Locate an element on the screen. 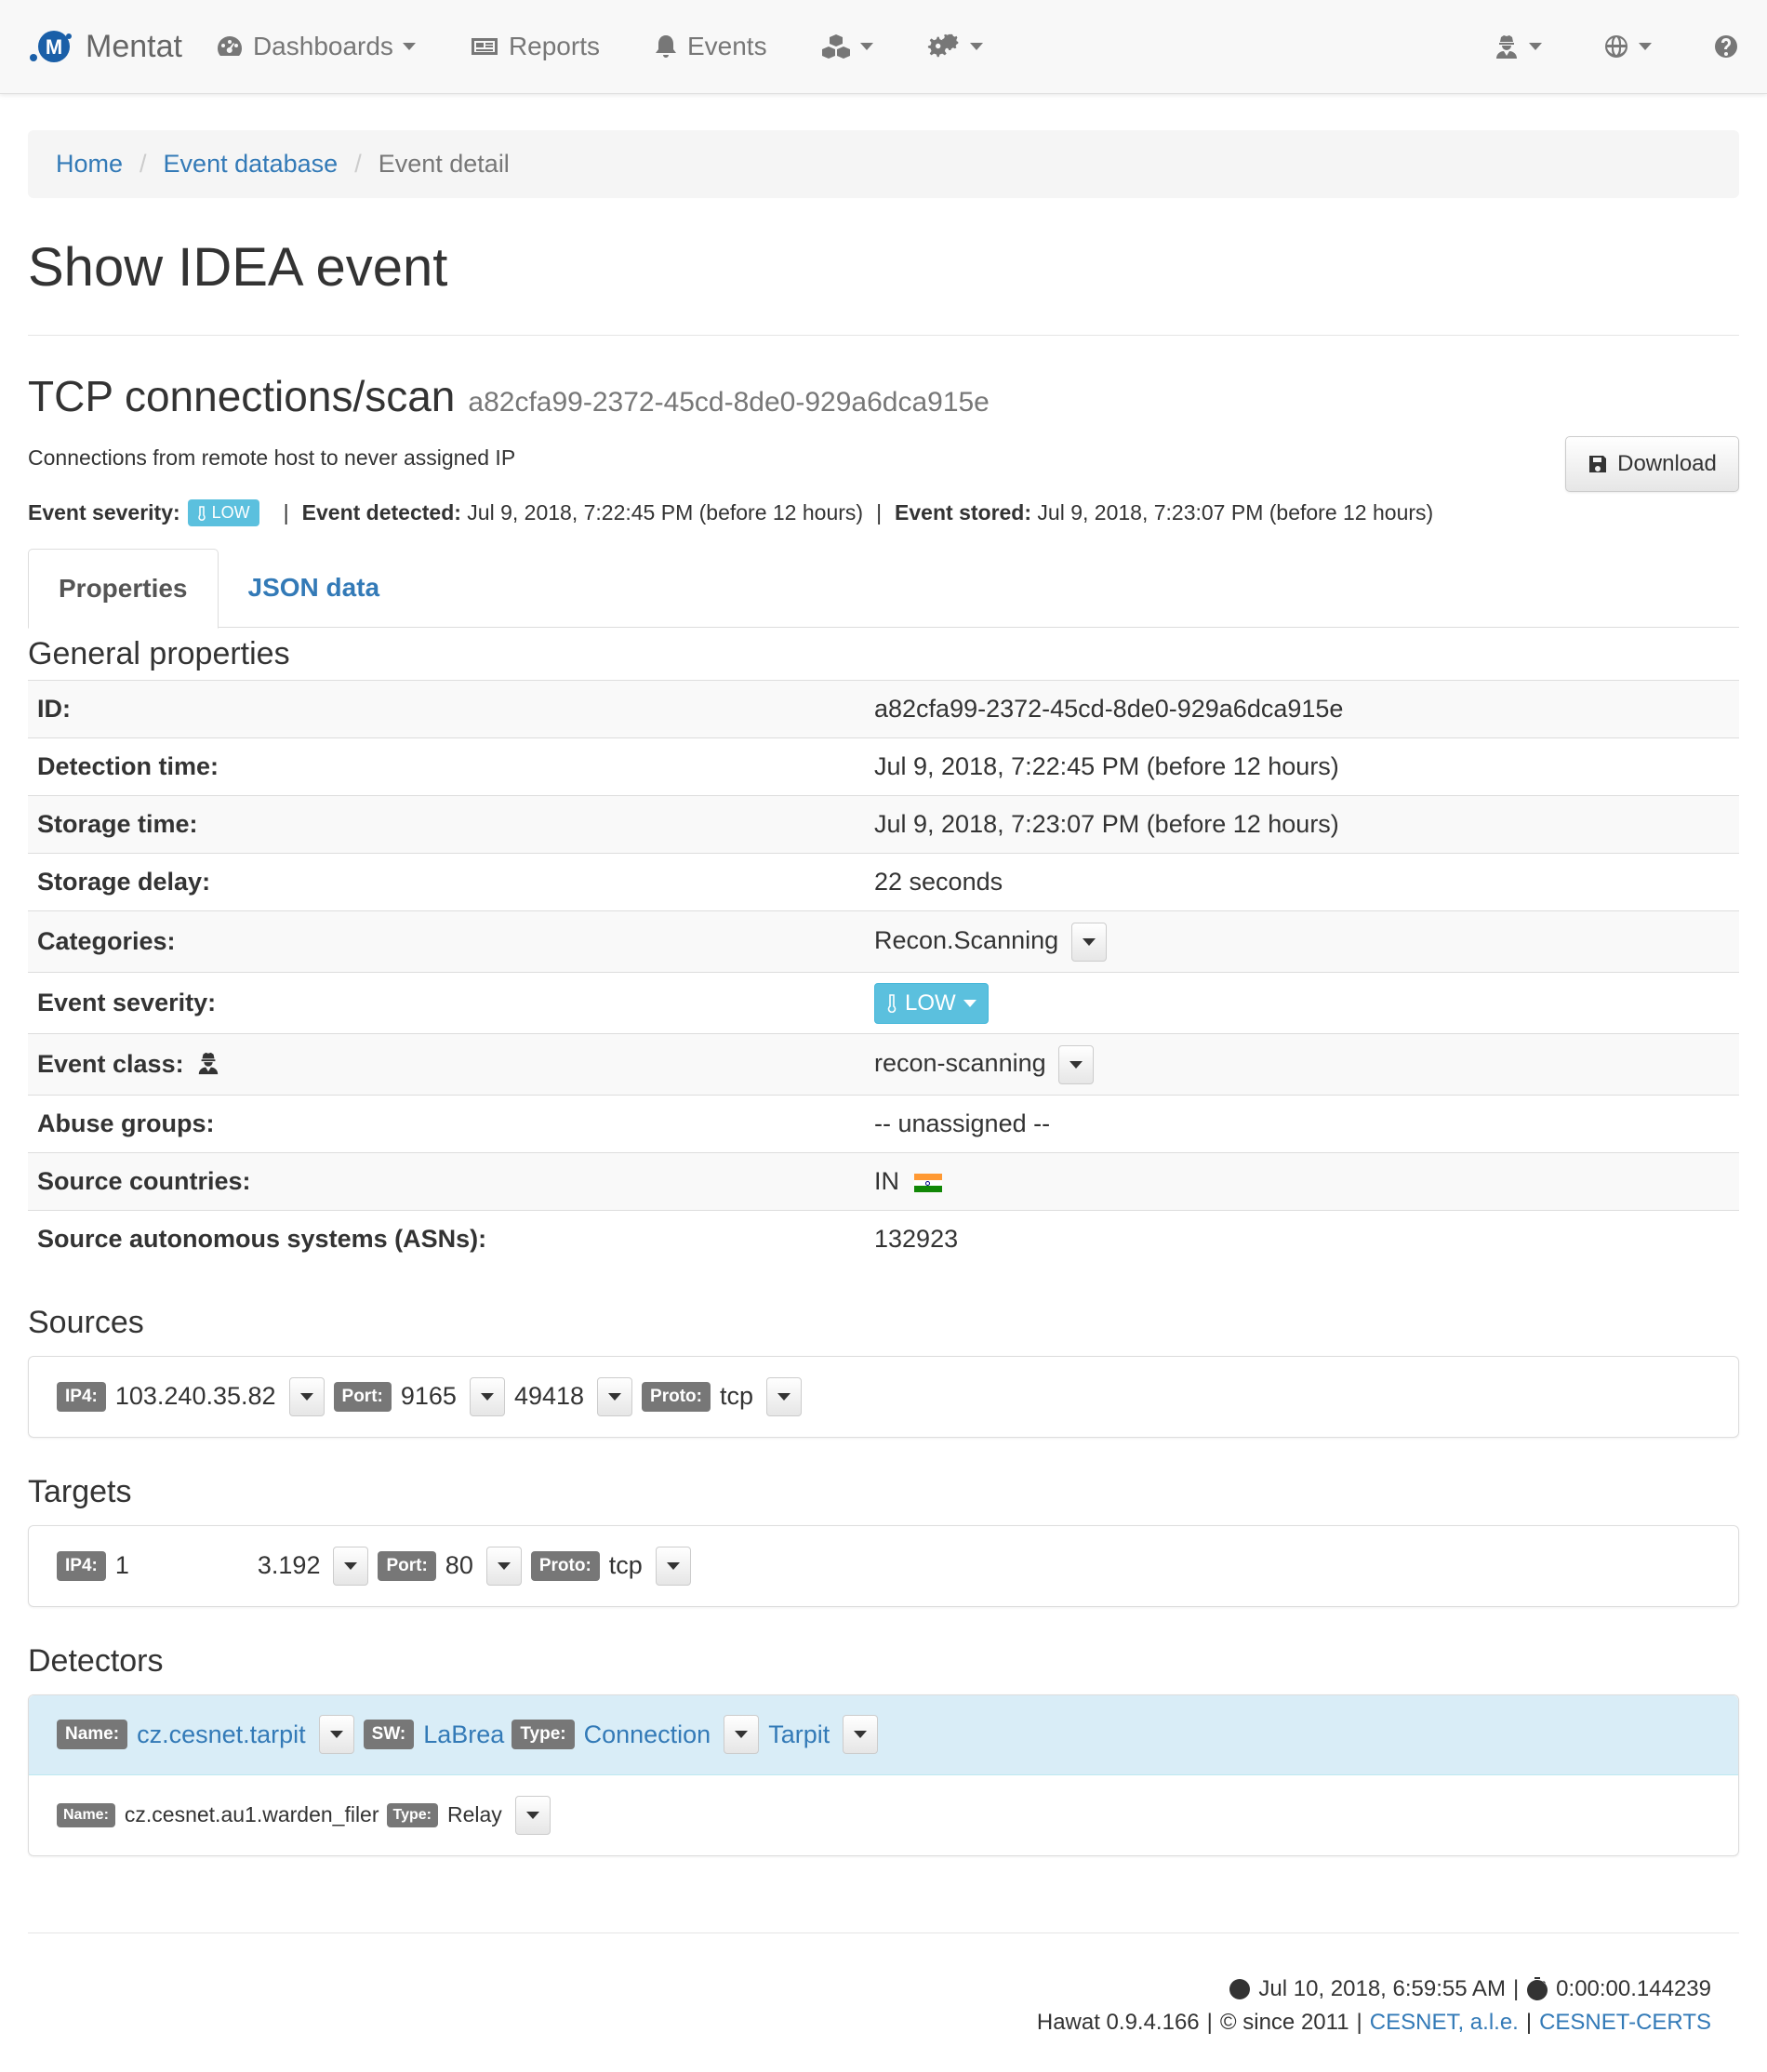 This screenshot has height=2072, width=1767. table-row: Source countries: IN is located at coordinates (883, 1181).